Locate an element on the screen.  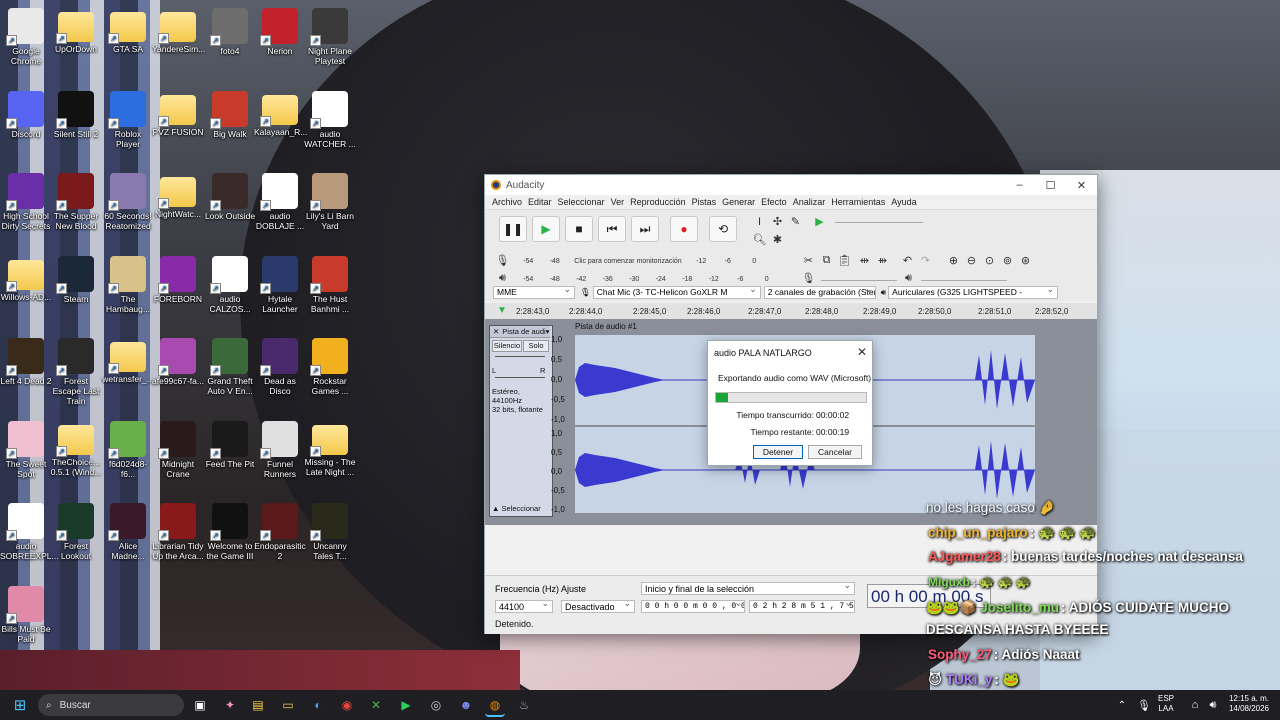
taskbar-search: ⌕ Buscar is located at coordinates (111, 705).